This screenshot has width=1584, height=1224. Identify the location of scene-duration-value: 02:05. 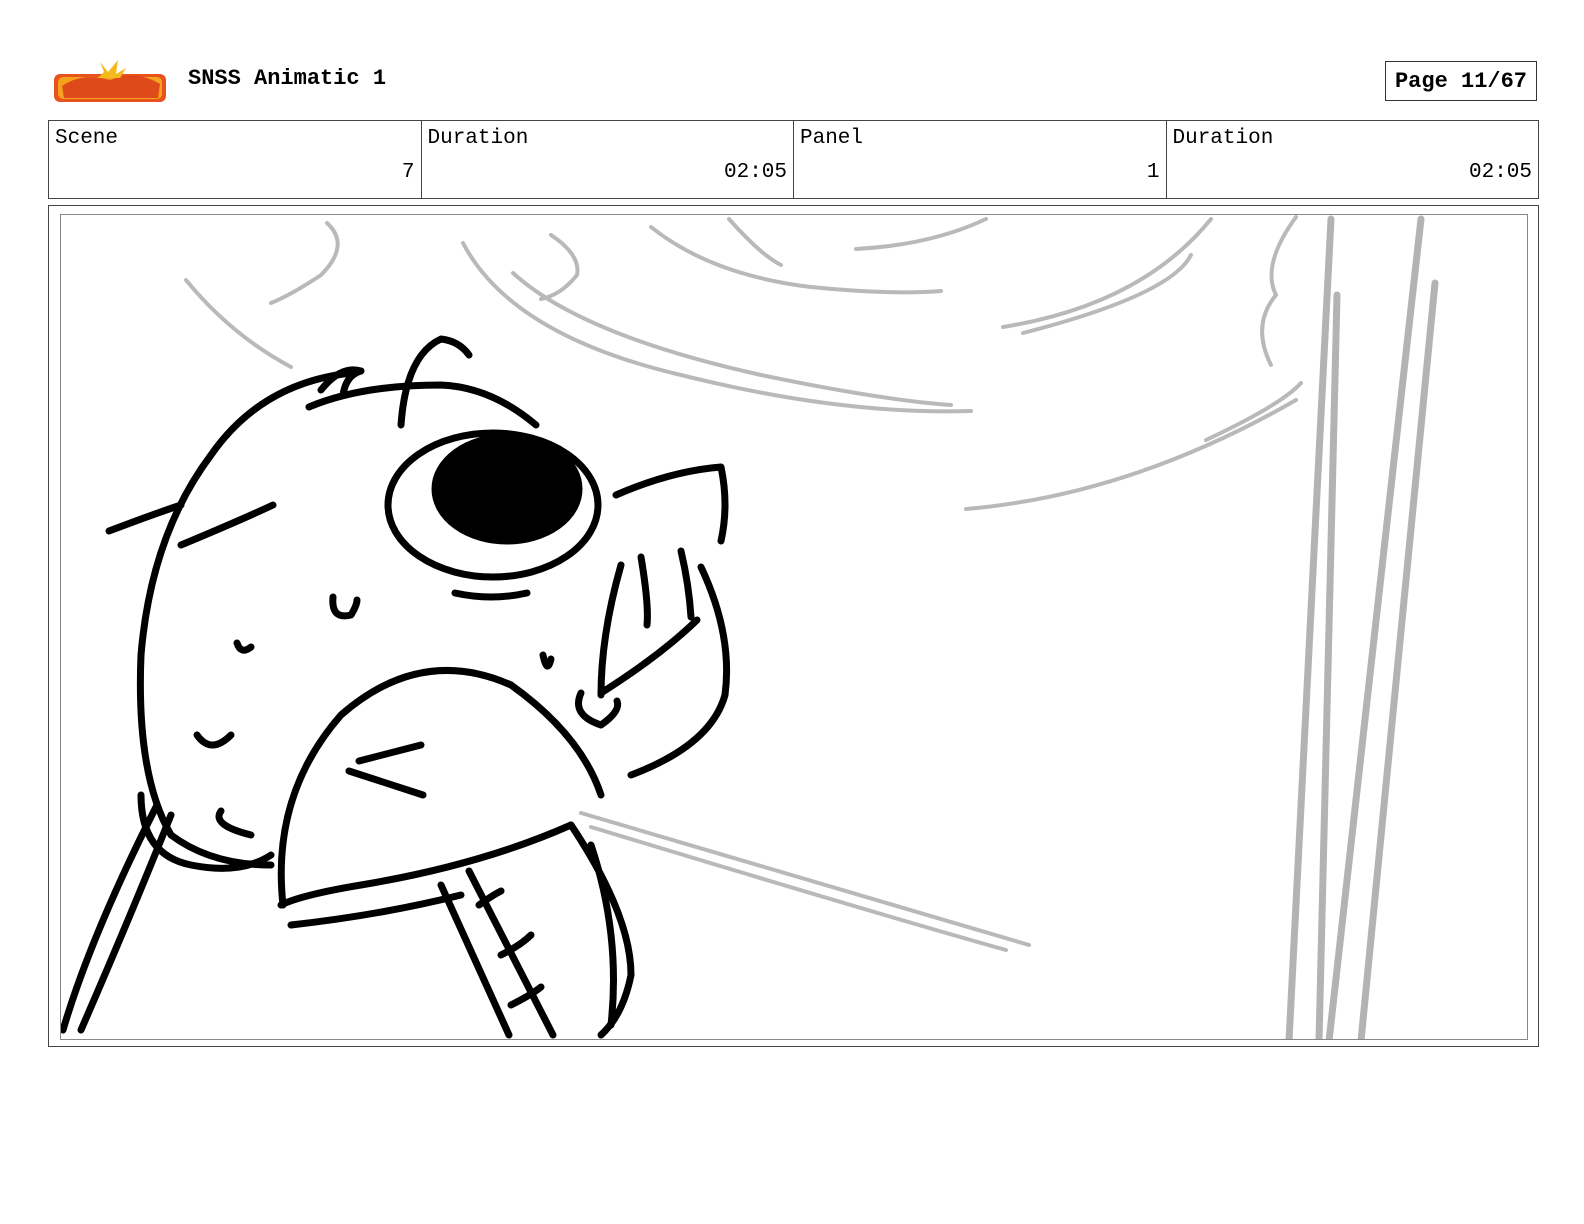
(755, 172).